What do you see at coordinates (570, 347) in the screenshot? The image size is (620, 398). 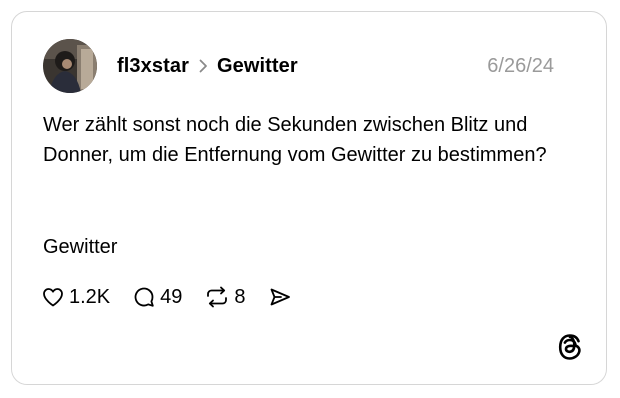 I see `threads-logo-icon` at bounding box center [570, 347].